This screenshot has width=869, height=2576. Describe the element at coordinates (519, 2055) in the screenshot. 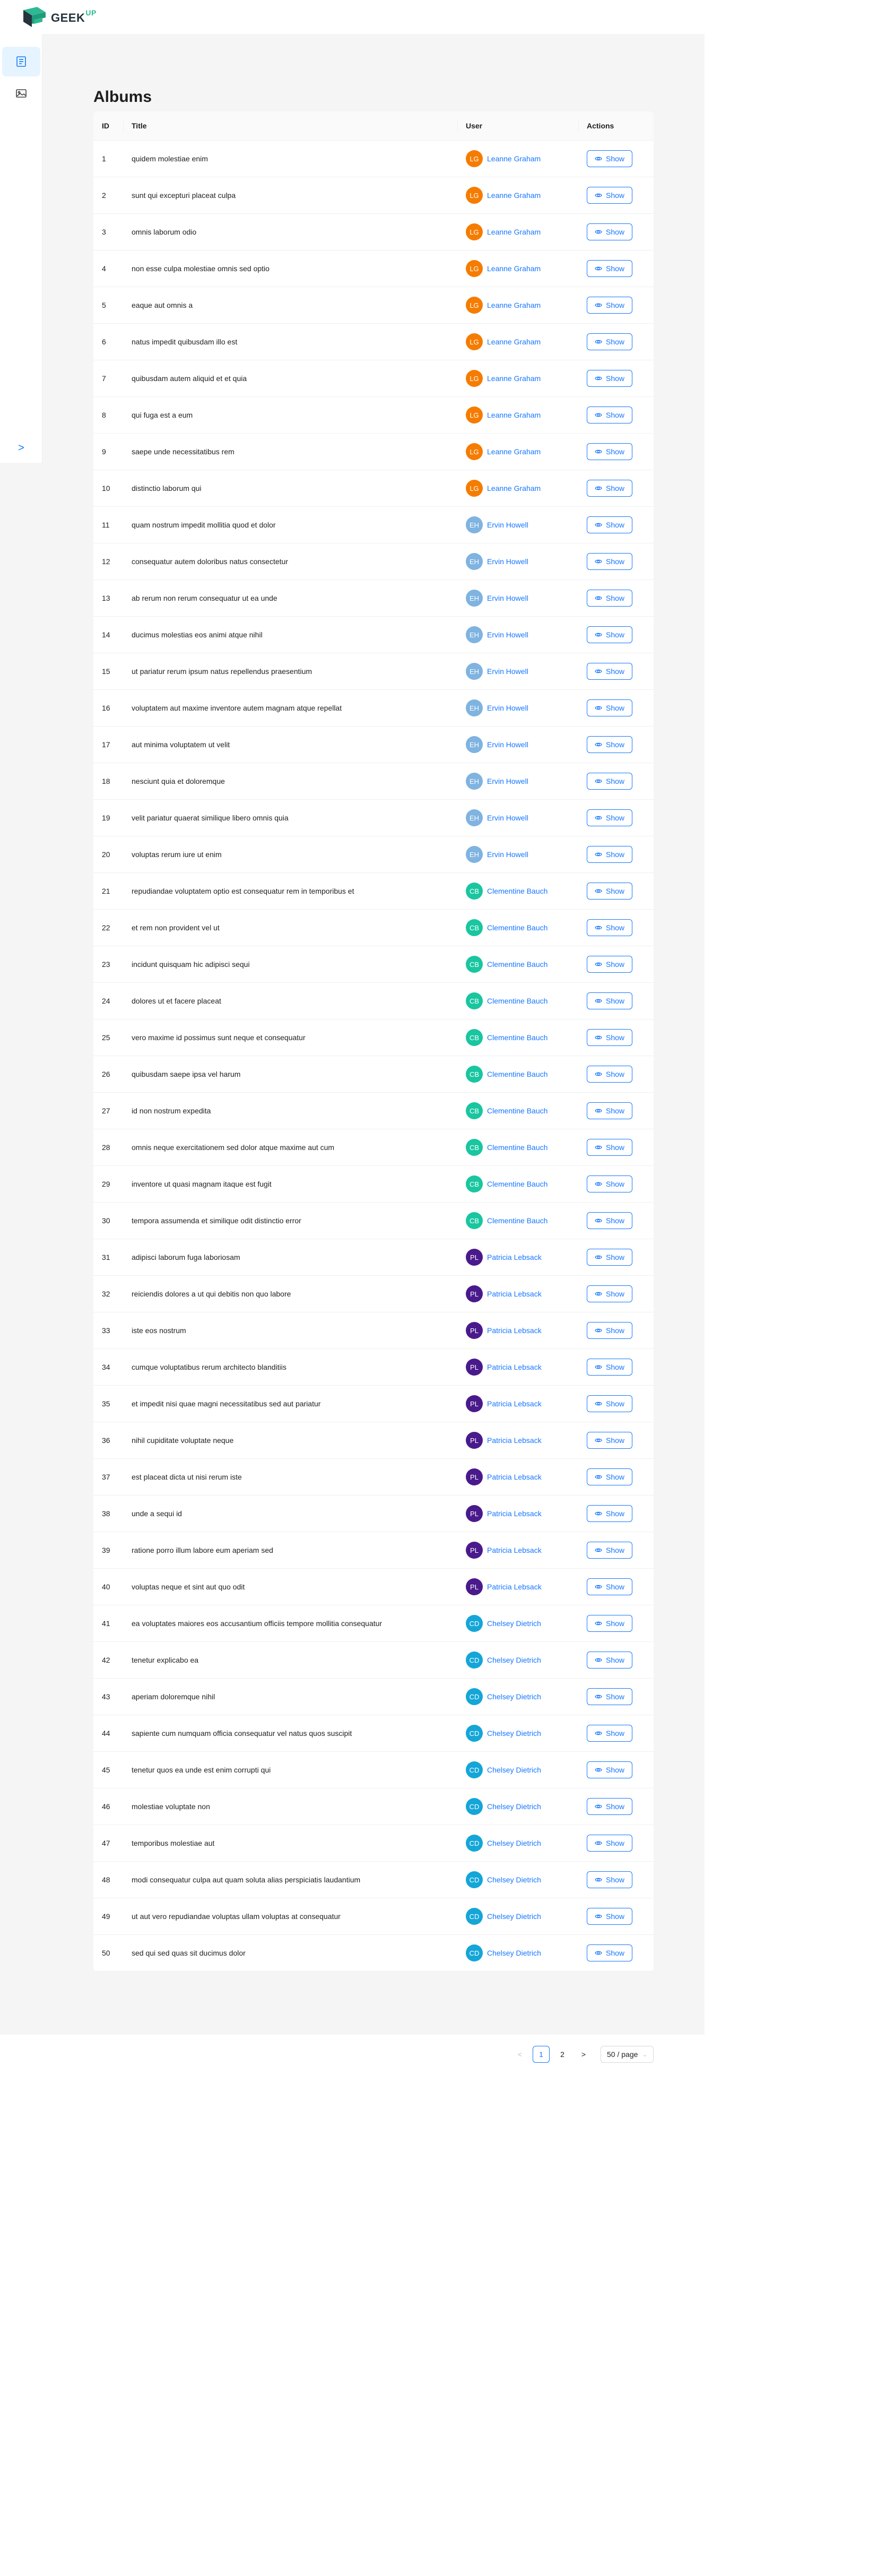

I see `pagination-prev-button: <` at that location.